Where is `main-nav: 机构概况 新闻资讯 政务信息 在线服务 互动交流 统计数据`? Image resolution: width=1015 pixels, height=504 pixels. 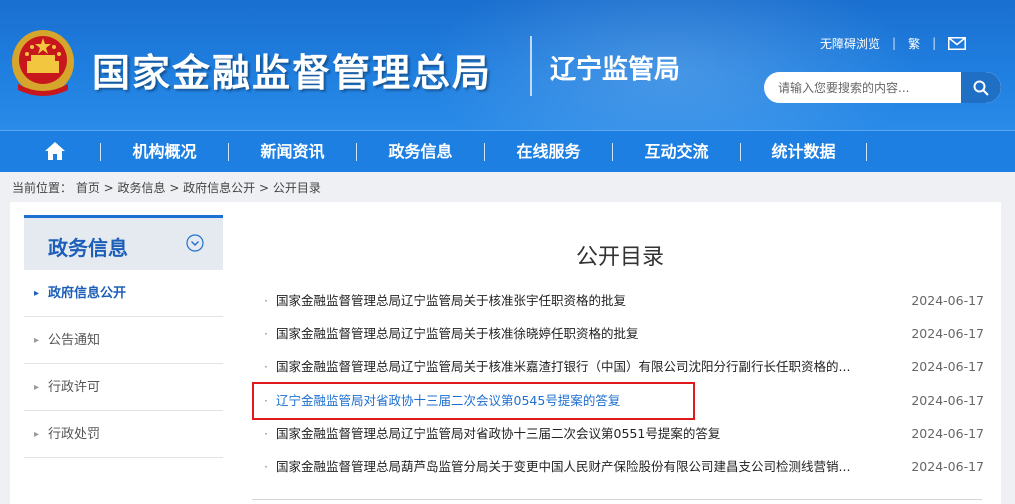
main-nav: 机构概况 新闻资讯 政务信息 在线服务 互动交流 统计数据 is located at coordinates (507, 151).